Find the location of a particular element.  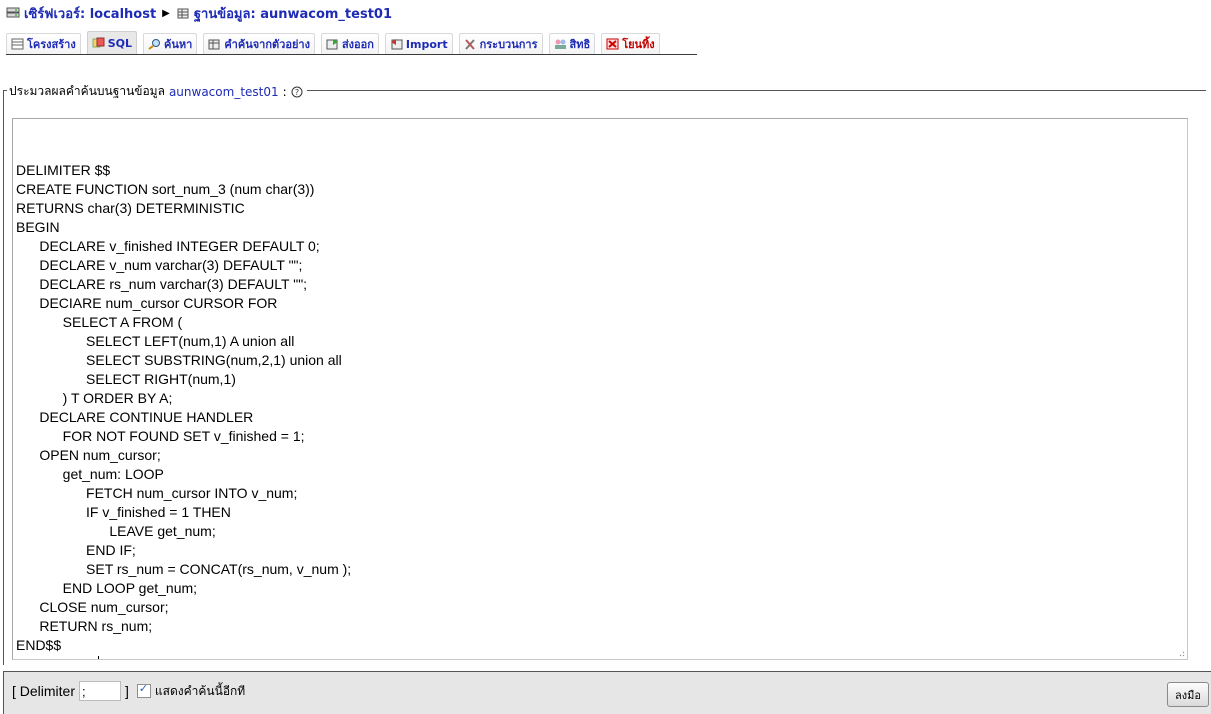

sql-code-line: FOR NOT FOUND SET v_finished = 1; is located at coordinates (160, 436).